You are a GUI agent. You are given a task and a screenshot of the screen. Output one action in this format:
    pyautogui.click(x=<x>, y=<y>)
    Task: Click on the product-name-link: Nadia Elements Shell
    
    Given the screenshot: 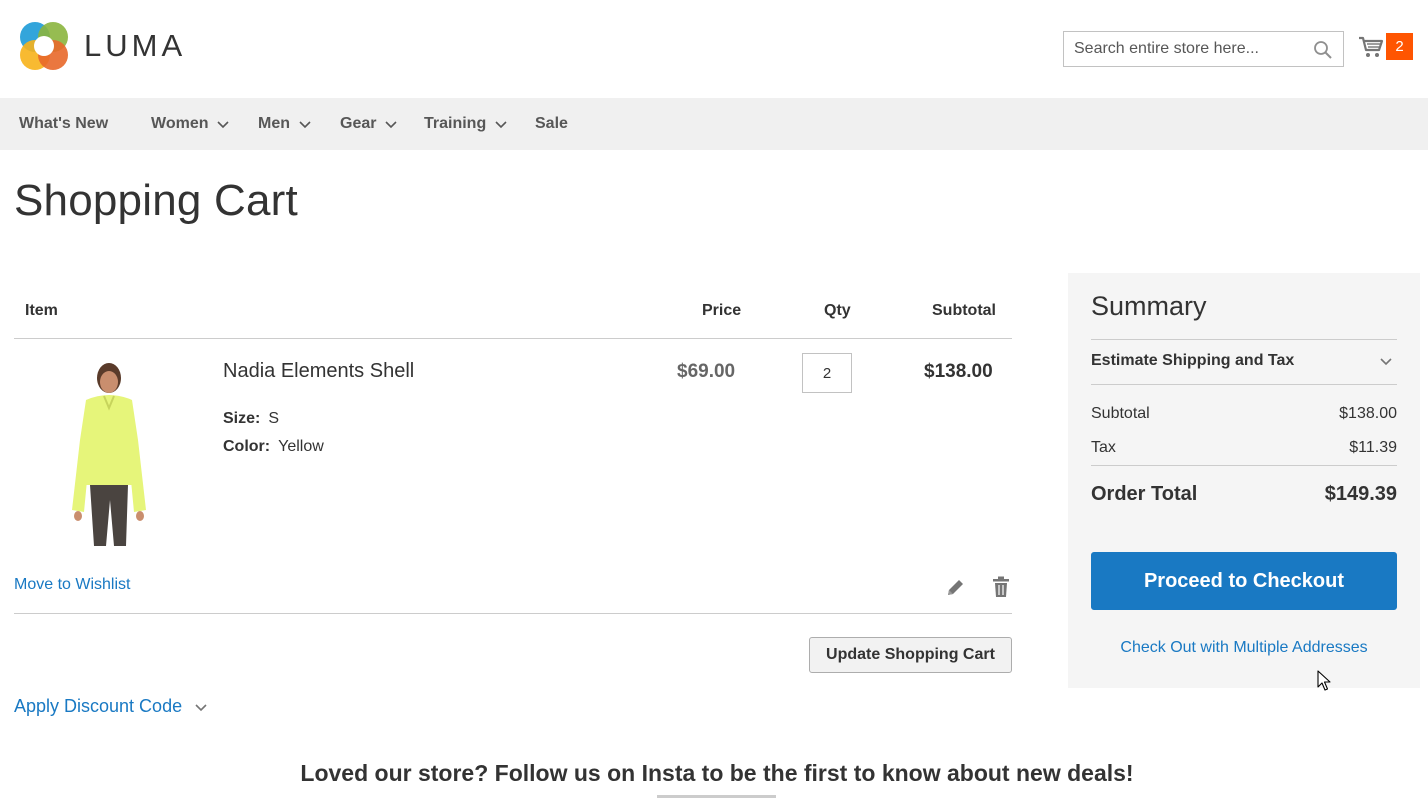 What is the action you would take?
    pyautogui.click(x=318, y=371)
    